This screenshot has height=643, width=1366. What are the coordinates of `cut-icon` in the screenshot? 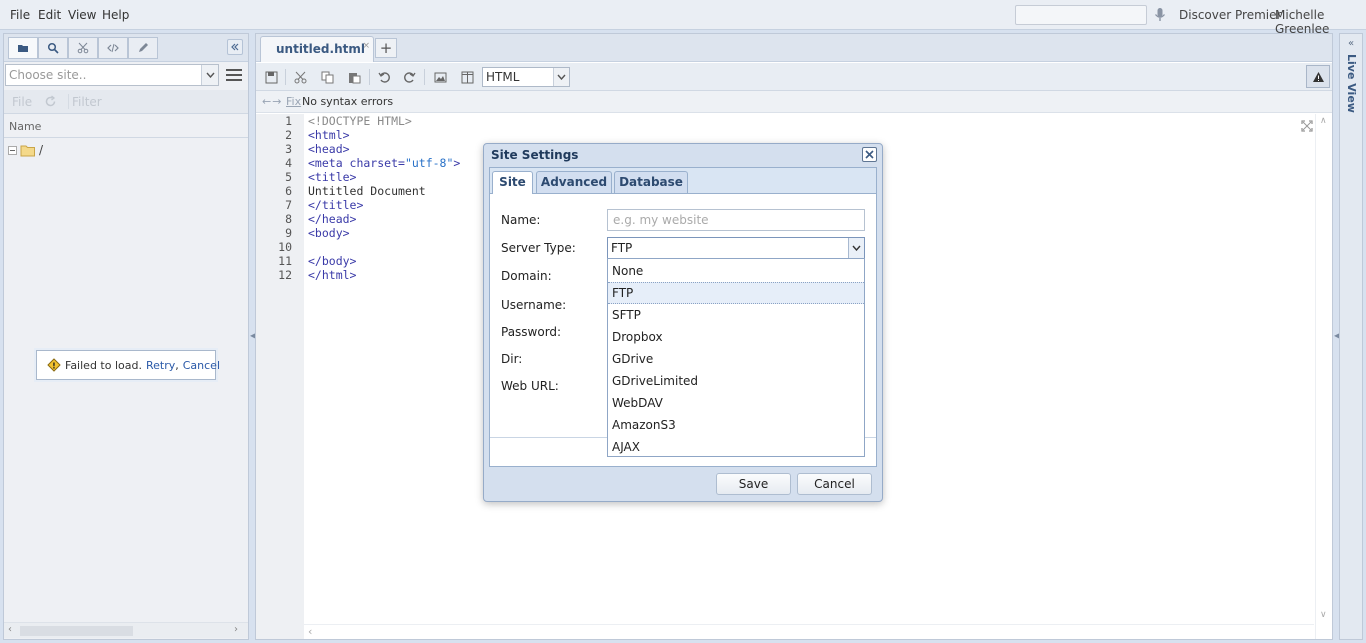 It's located at (300, 77).